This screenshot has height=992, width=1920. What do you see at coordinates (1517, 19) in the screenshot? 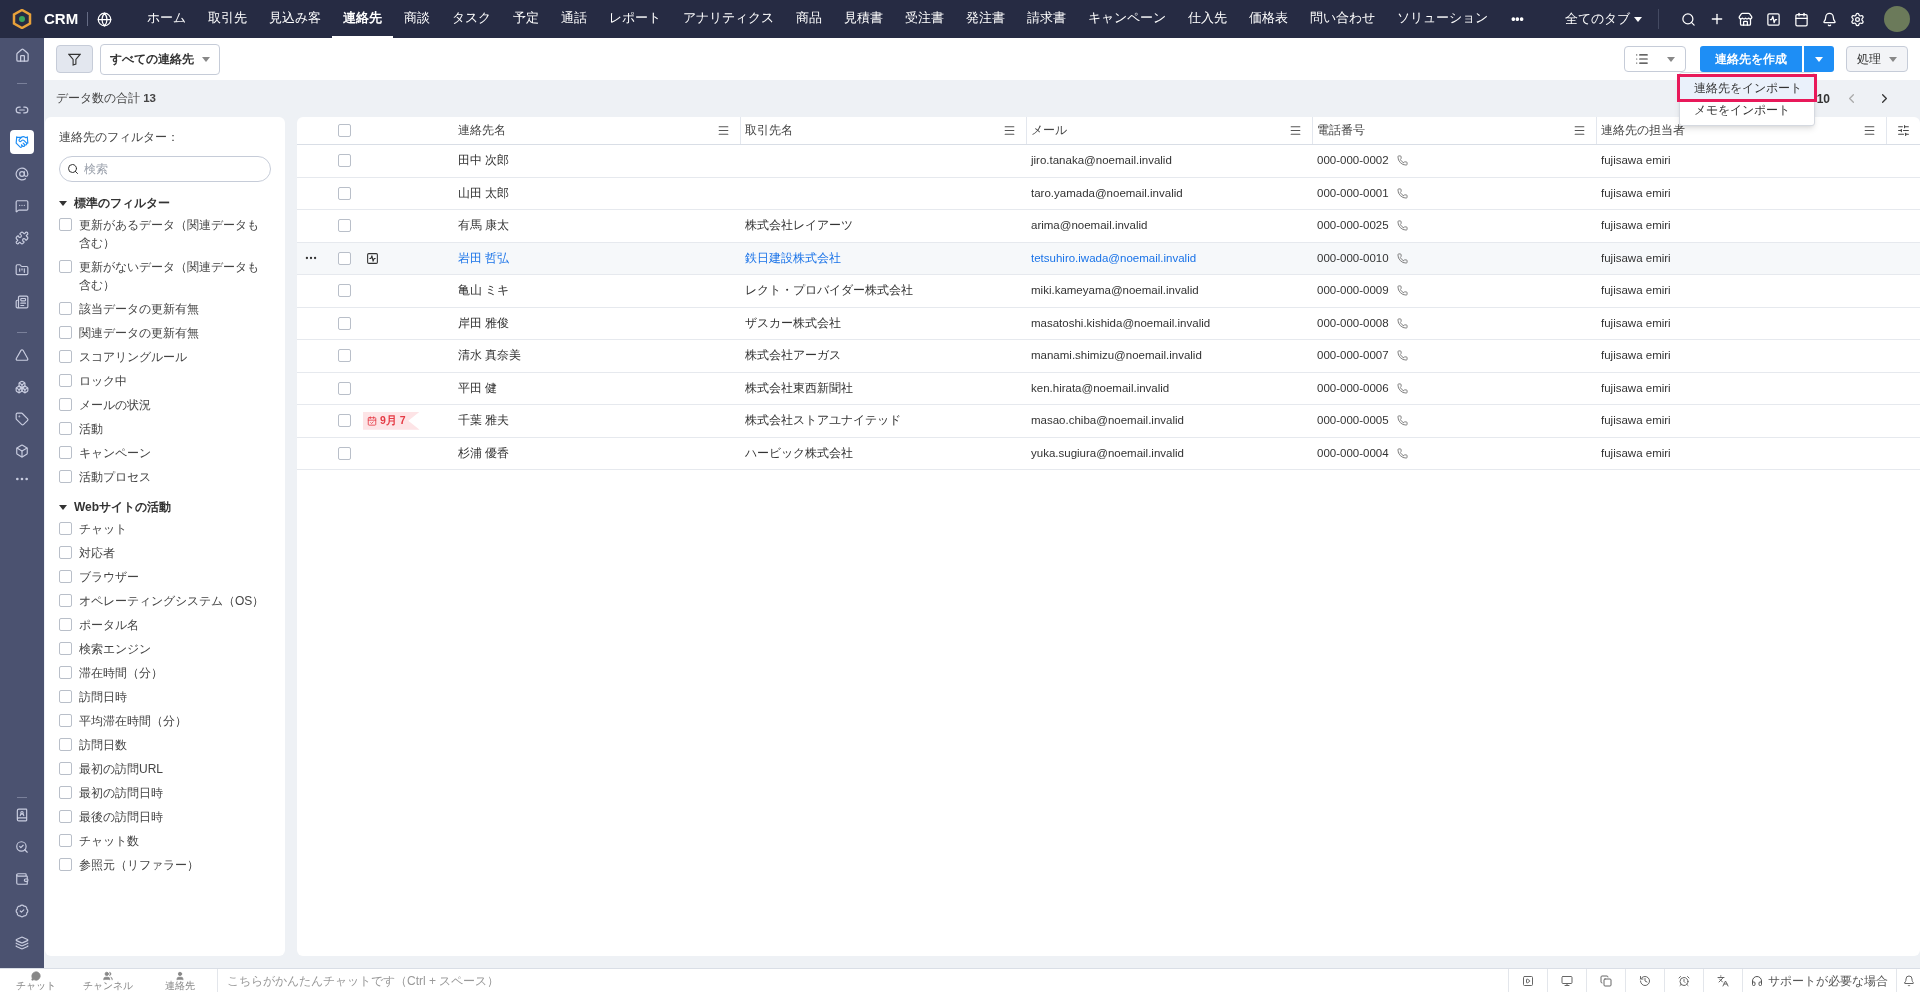
I see `more-tabs-button: •••` at bounding box center [1517, 19].